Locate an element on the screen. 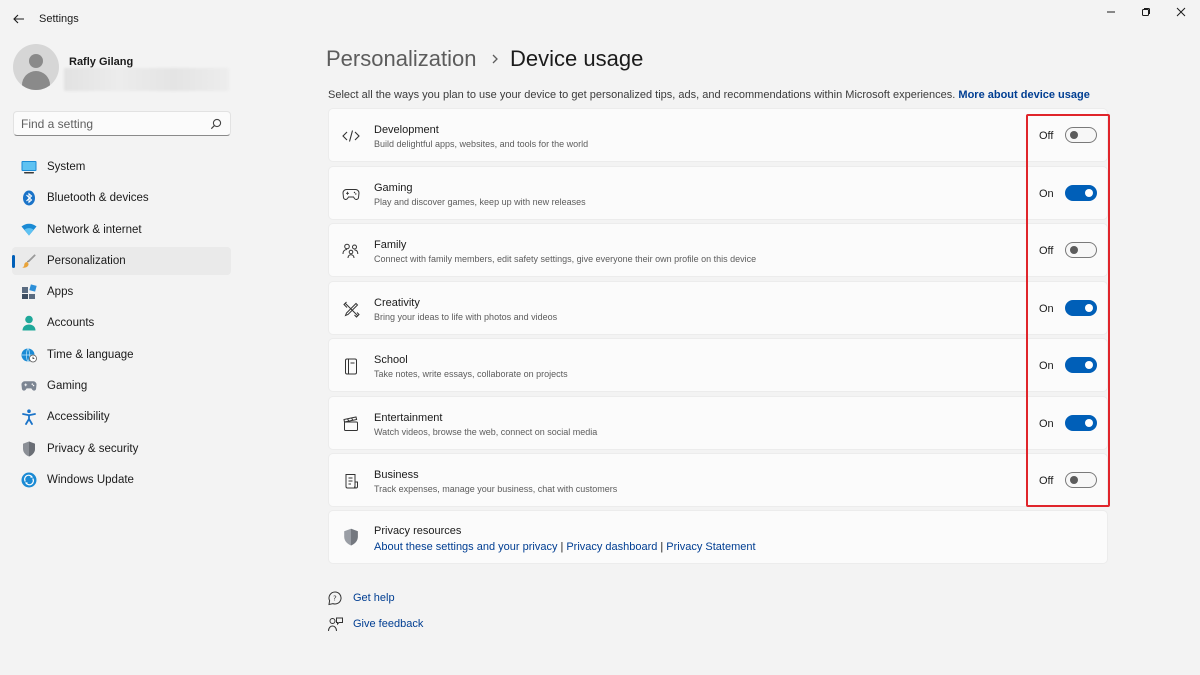 The height and width of the screenshot is (675, 1200). get-help-link: ? Get help is located at coordinates (361, 598).